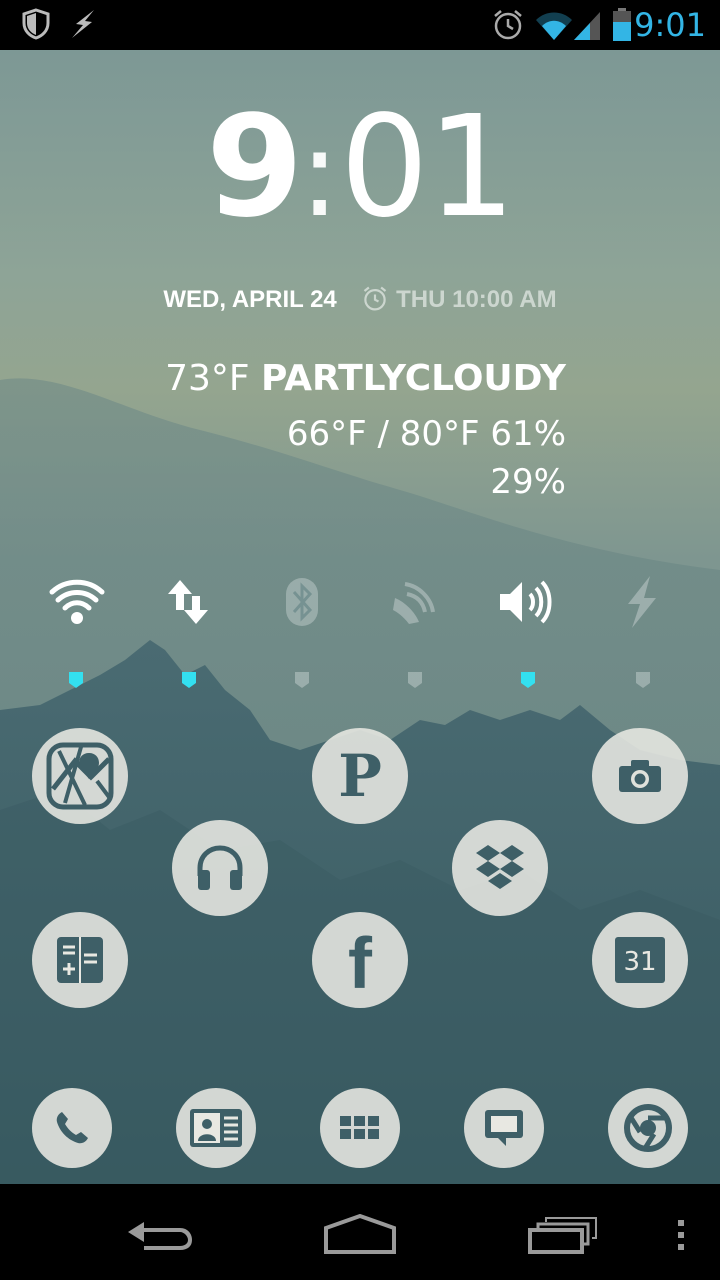  I want to click on phone-icon, so click(72, 1128).